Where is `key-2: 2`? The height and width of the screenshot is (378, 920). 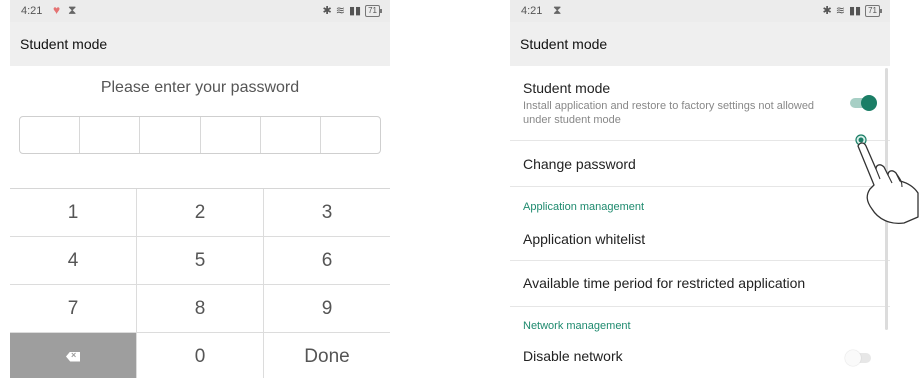 key-2: 2 is located at coordinates (200, 212).